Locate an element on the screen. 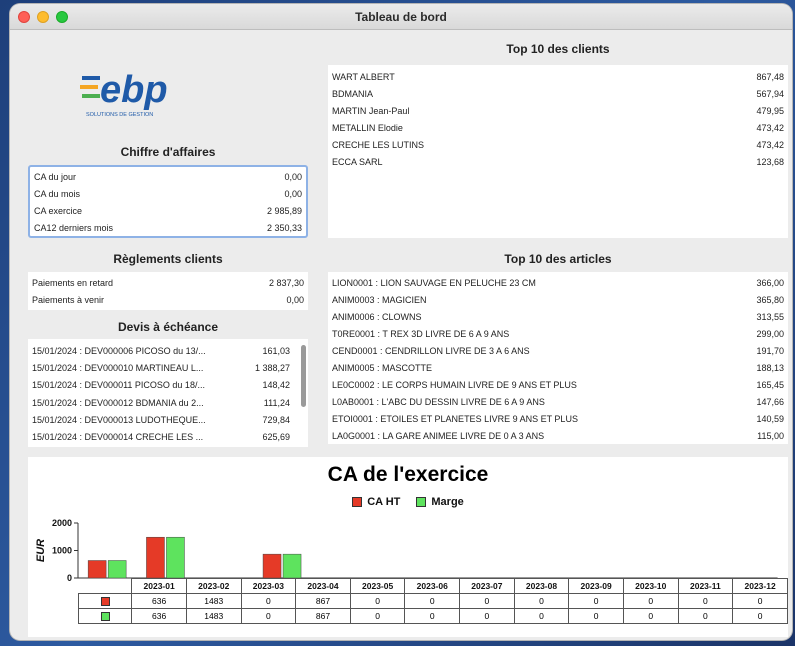 Image resolution: width=795 pixels, height=646 pixels. title-bar: Tableau de bord is located at coordinates (401, 17).